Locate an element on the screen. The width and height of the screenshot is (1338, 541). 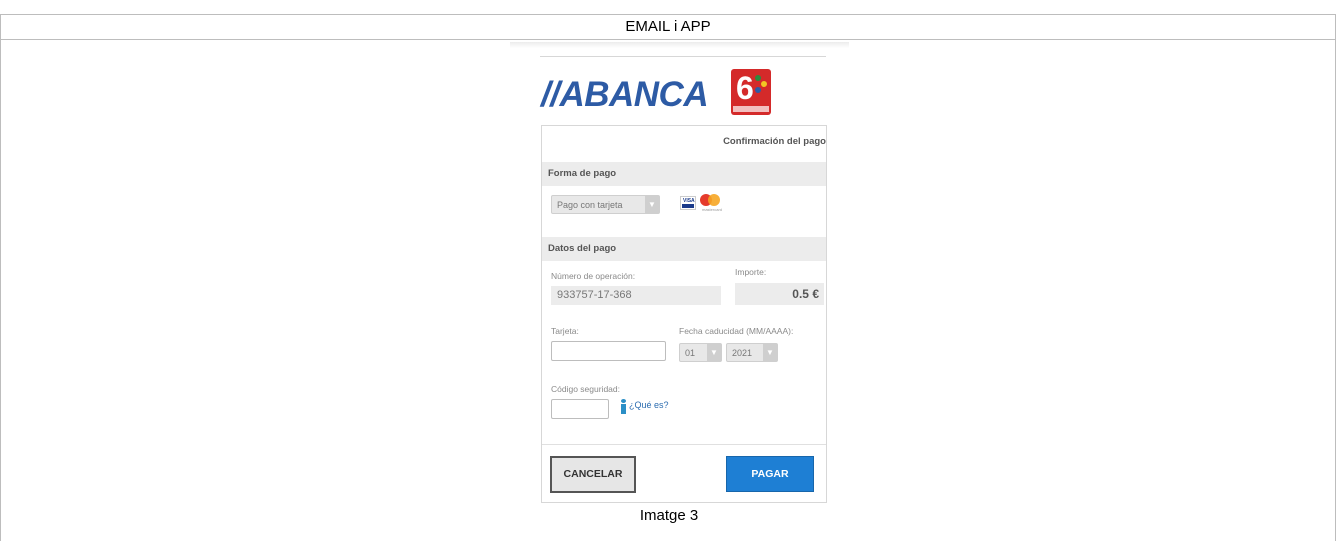
operation-number-field: 933757-17-368 is located at coordinates (636, 295).